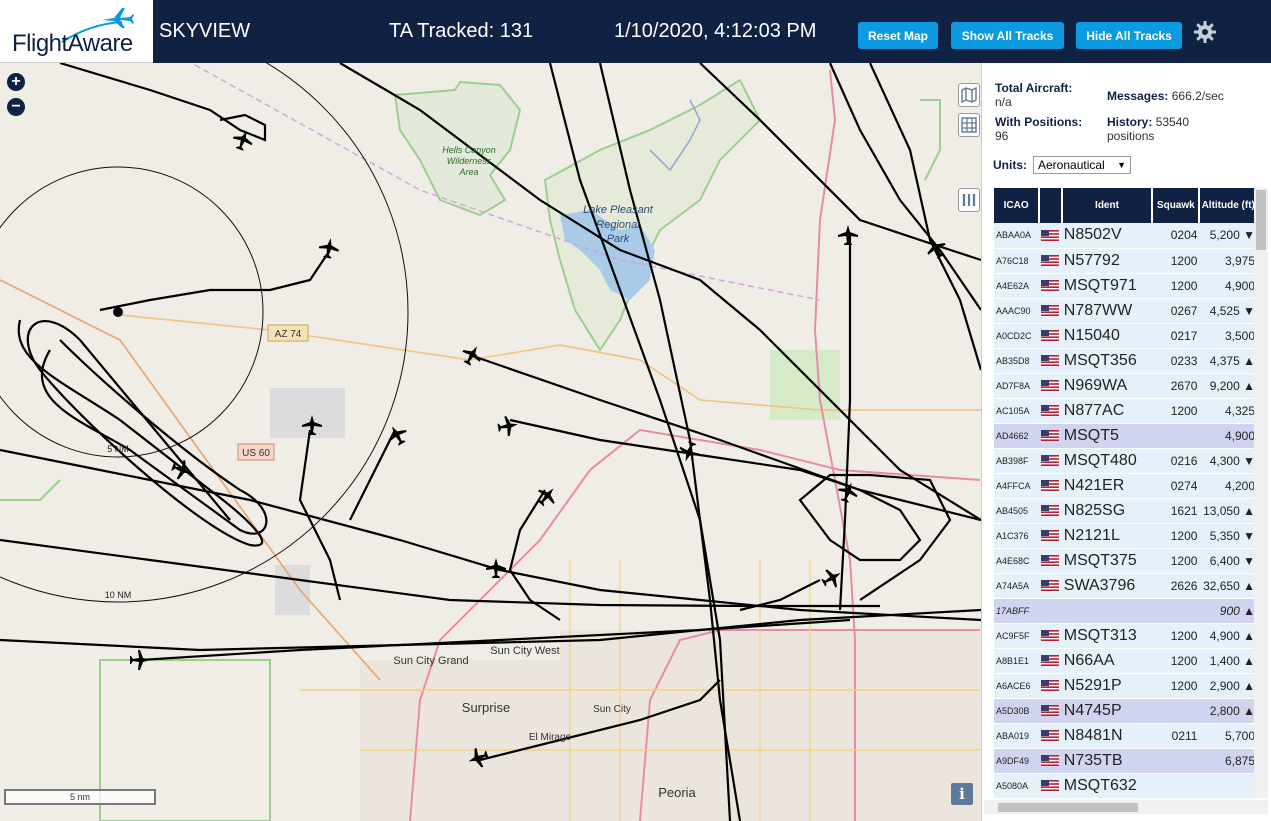 Image resolution: width=1271 pixels, height=821 pixels. Describe the element at coordinates (16, 107) in the screenshot. I see `zoom-out-button: −` at that location.